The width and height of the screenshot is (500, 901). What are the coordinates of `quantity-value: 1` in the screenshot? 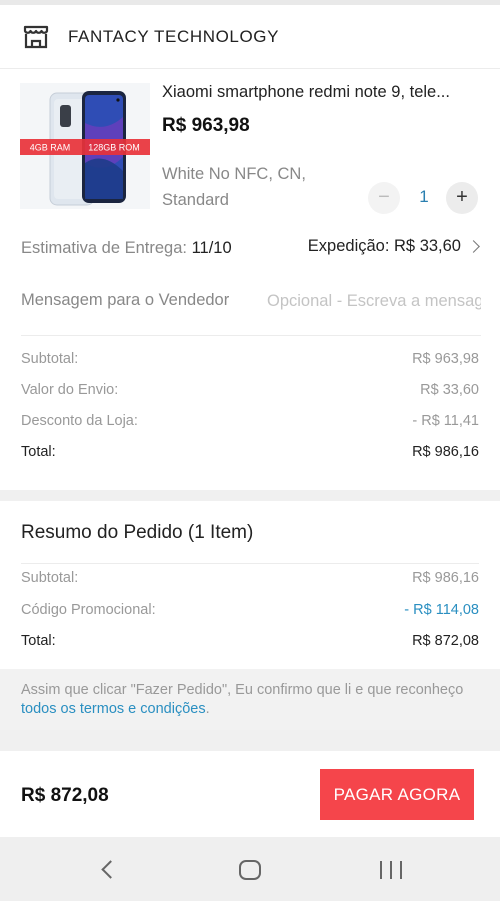 It's located at (424, 196).